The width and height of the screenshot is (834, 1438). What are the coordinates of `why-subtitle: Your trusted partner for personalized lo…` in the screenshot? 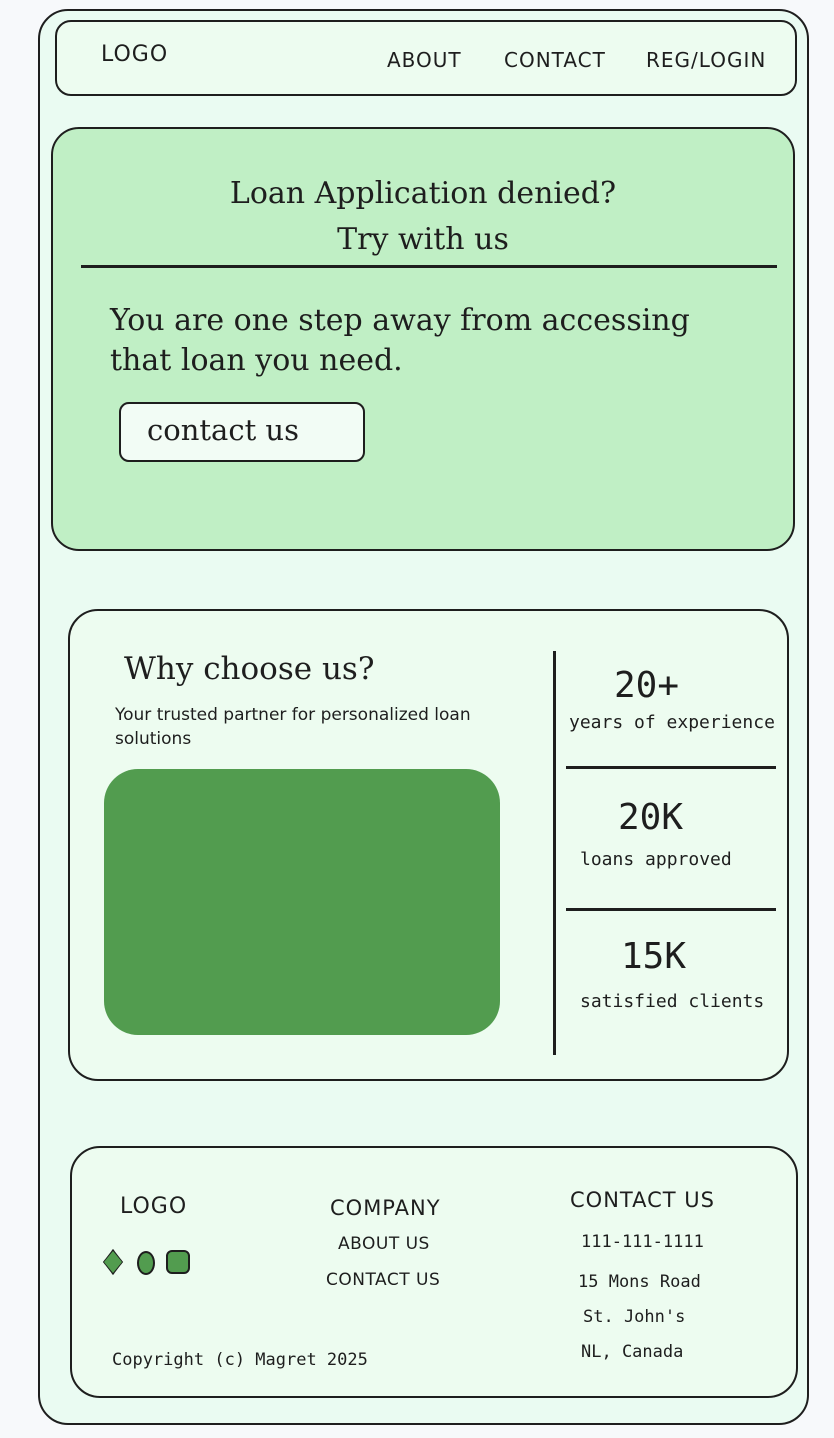 It's located at (293, 727).